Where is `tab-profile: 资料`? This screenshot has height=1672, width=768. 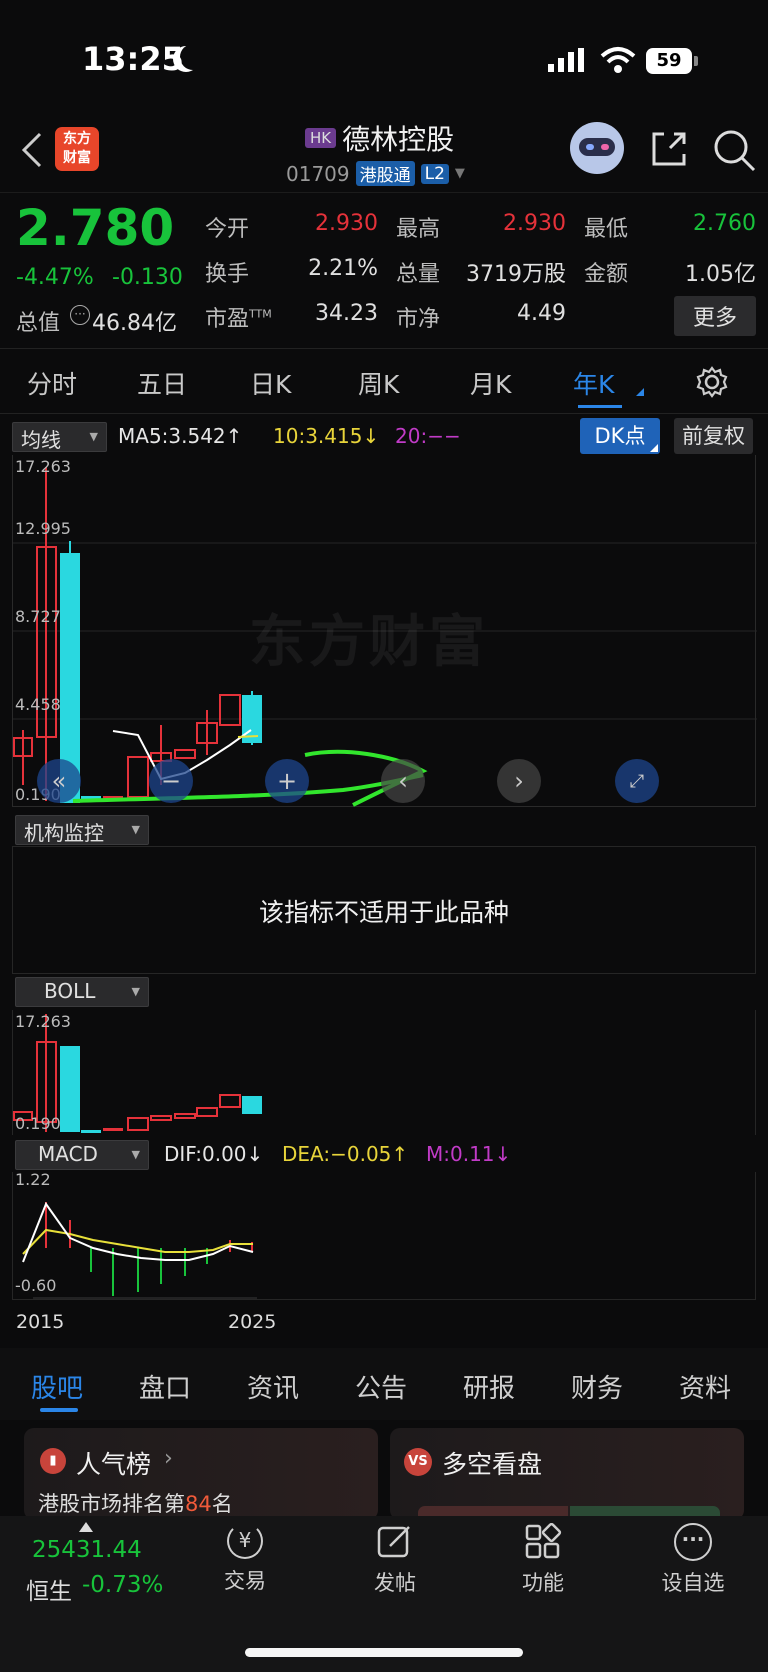
tab-profile: 资料 is located at coordinates (705, 1386).